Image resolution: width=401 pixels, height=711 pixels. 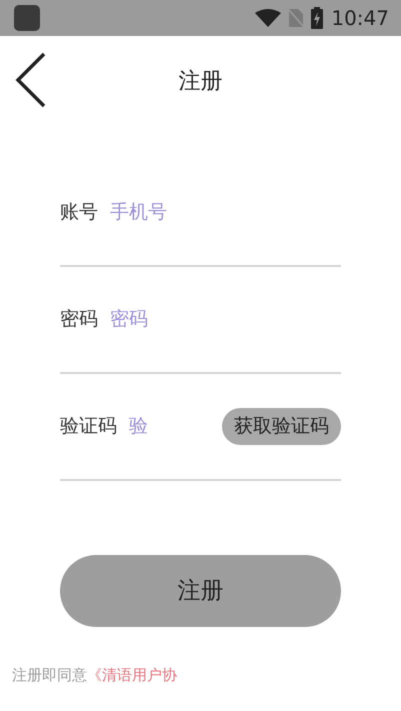 I want to click on app-icon, so click(x=27, y=18).